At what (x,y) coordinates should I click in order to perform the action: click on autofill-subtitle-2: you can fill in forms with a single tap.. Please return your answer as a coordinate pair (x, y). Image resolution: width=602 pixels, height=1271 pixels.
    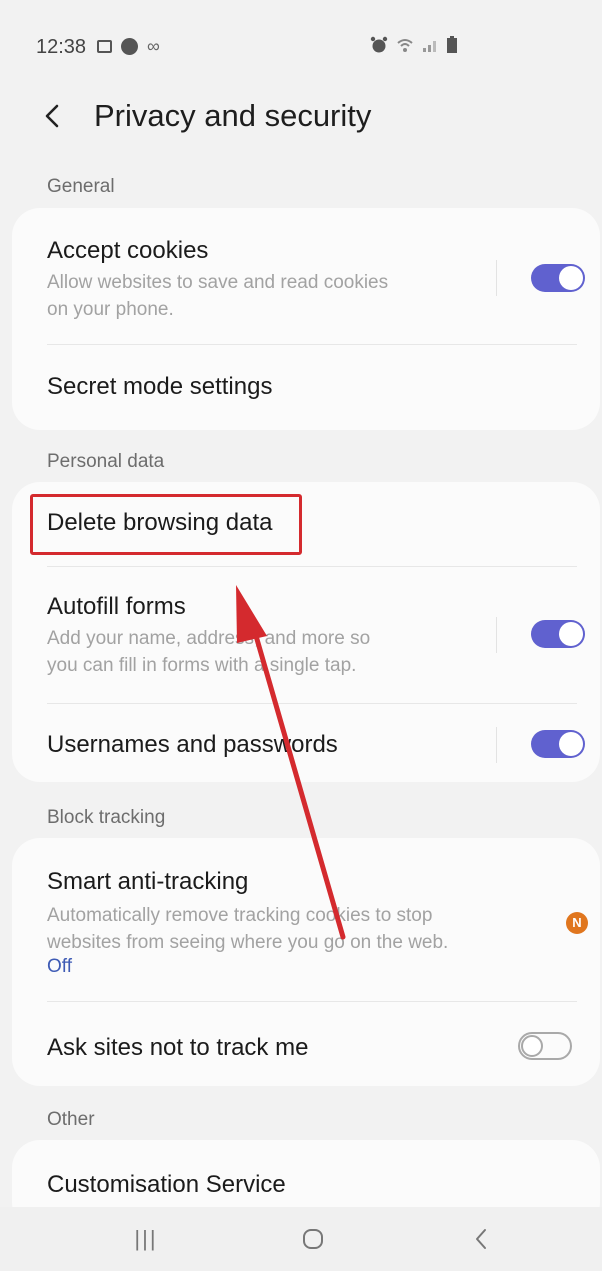
    Looking at the image, I should click on (202, 665).